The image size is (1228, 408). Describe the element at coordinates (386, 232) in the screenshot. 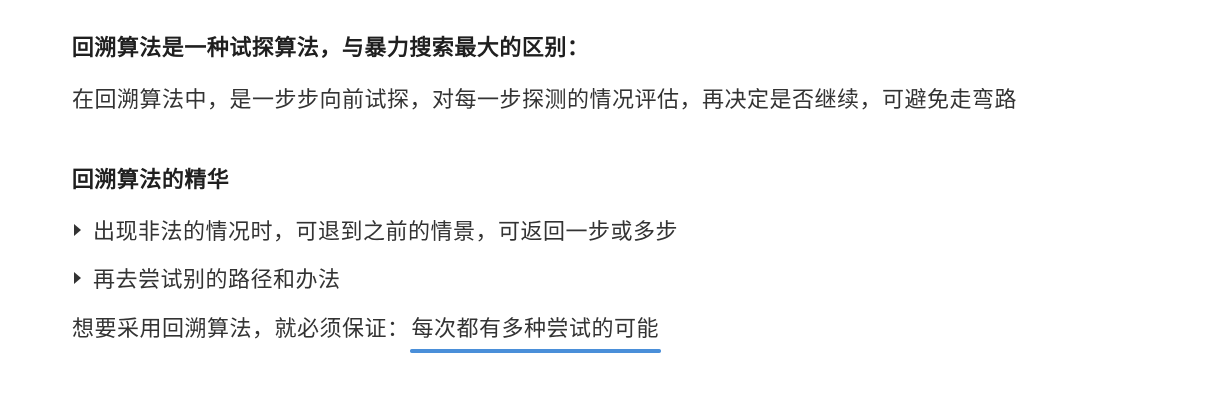

I see `list-item-text: 出现非法的情况时，可退到之前的情景，可返回一步或多步` at that location.